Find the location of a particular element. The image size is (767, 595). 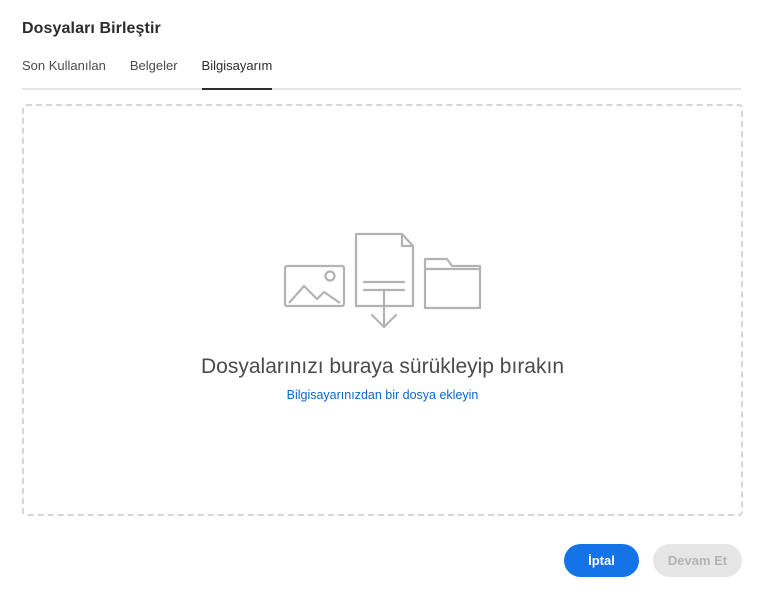

drop-illustration is located at coordinates (382, 280).